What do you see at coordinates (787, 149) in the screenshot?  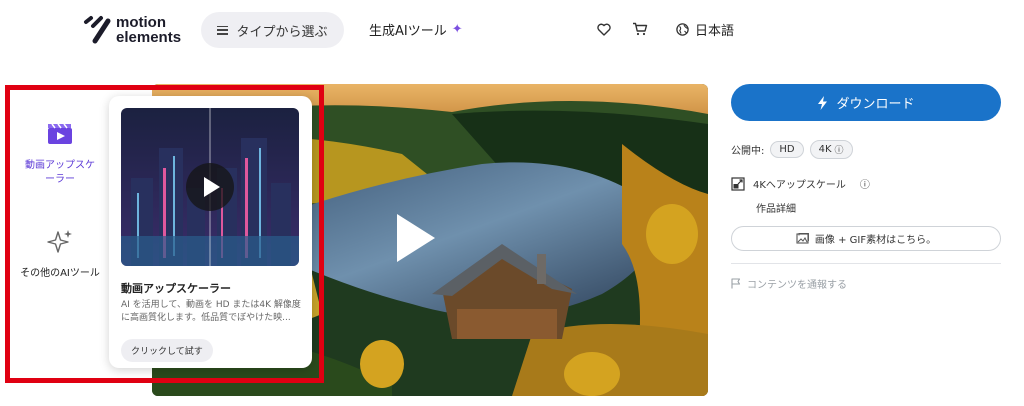 I see `format-badge-hd: HD` at bounding box center [787, 149].